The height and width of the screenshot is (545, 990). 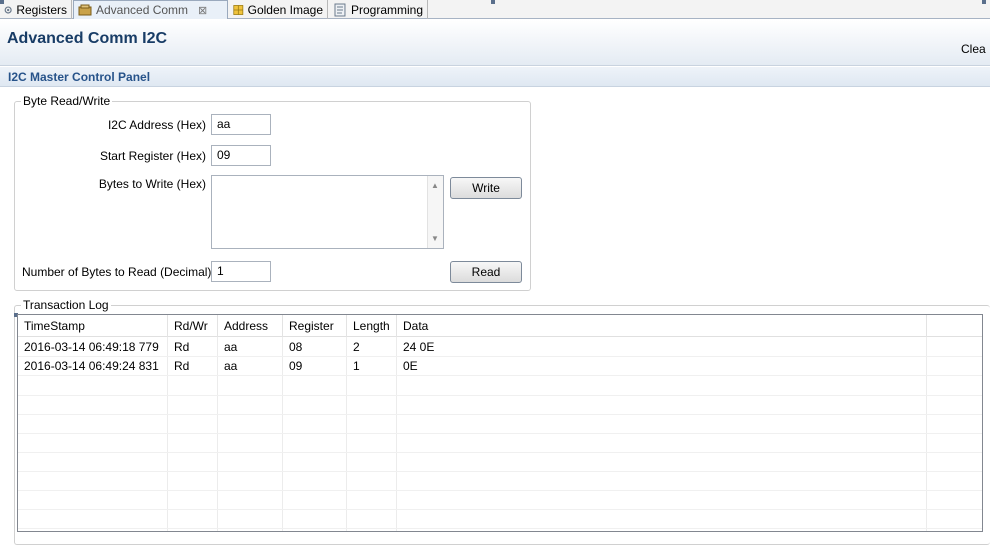 I want to click on tab-label: Advanced Comm, so click(x=142, y=10).